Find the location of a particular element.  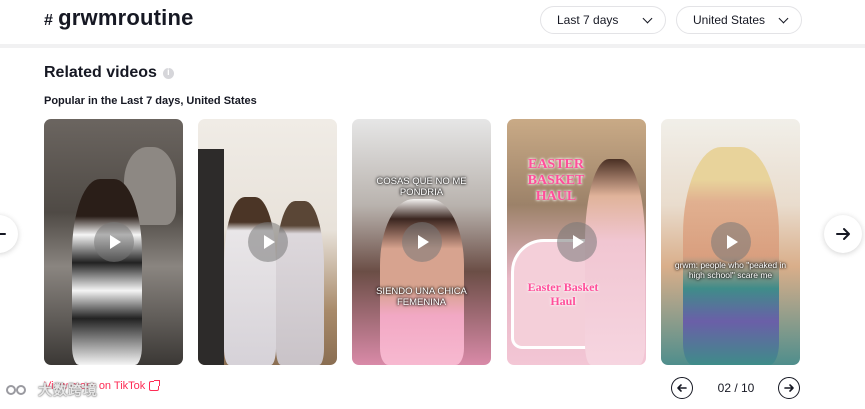

carousel-next-button is located at coordinates (843, 234).